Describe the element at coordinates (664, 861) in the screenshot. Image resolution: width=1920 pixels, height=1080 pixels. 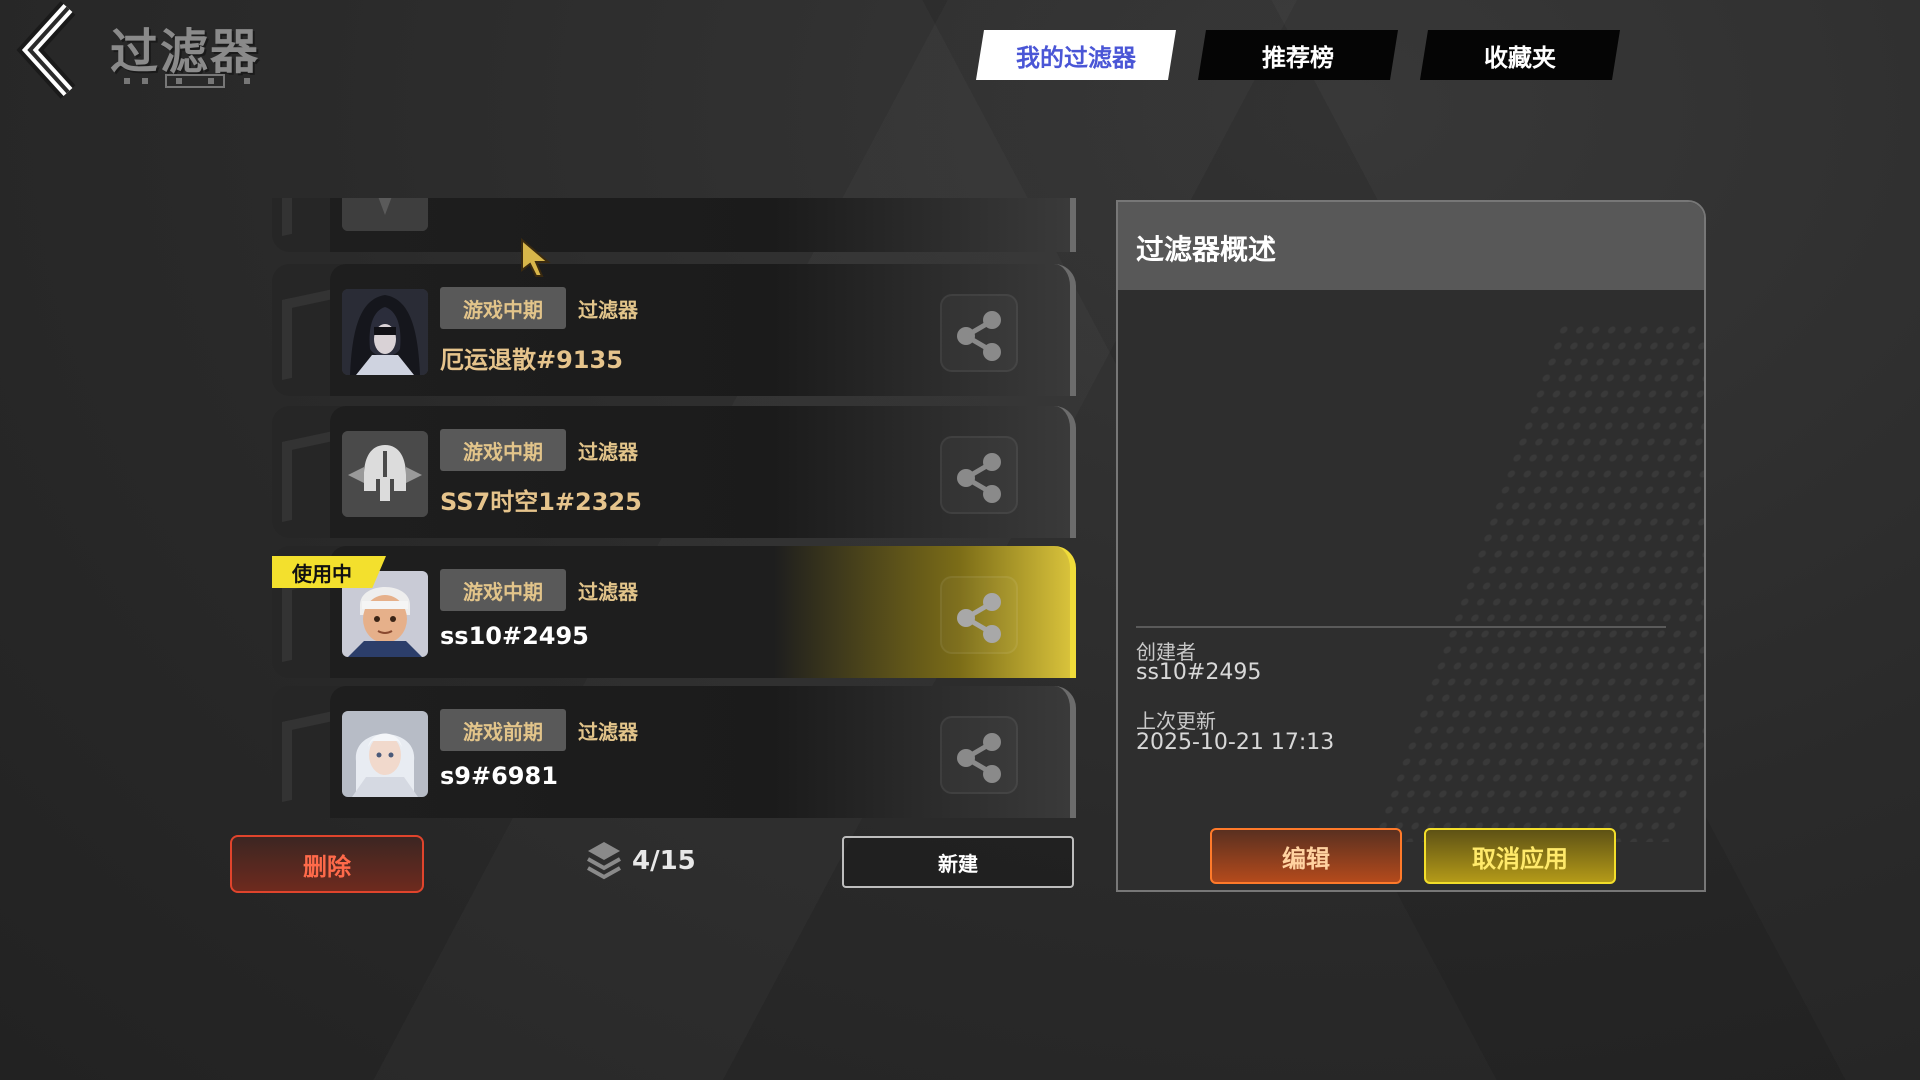
I see `filter-count-text: 4/15` at that location.